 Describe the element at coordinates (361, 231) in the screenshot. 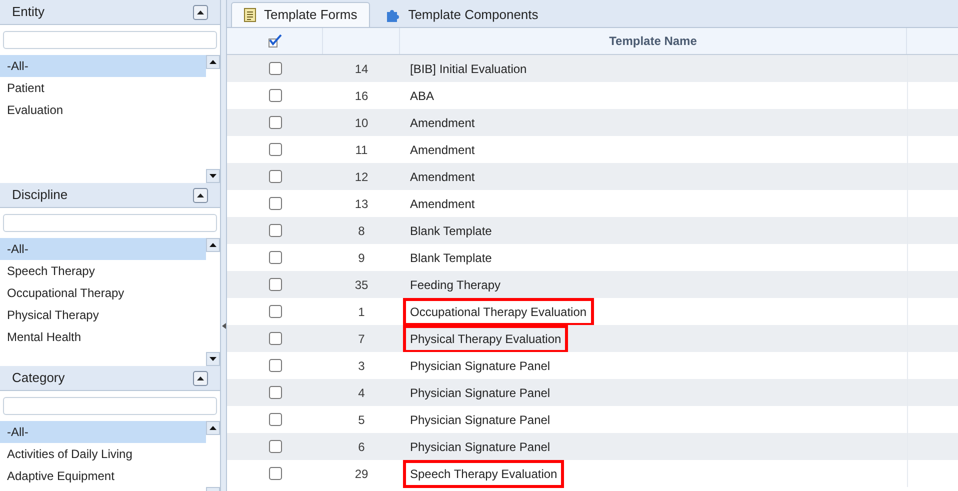

I see `table-cell-text: 8` at that location.